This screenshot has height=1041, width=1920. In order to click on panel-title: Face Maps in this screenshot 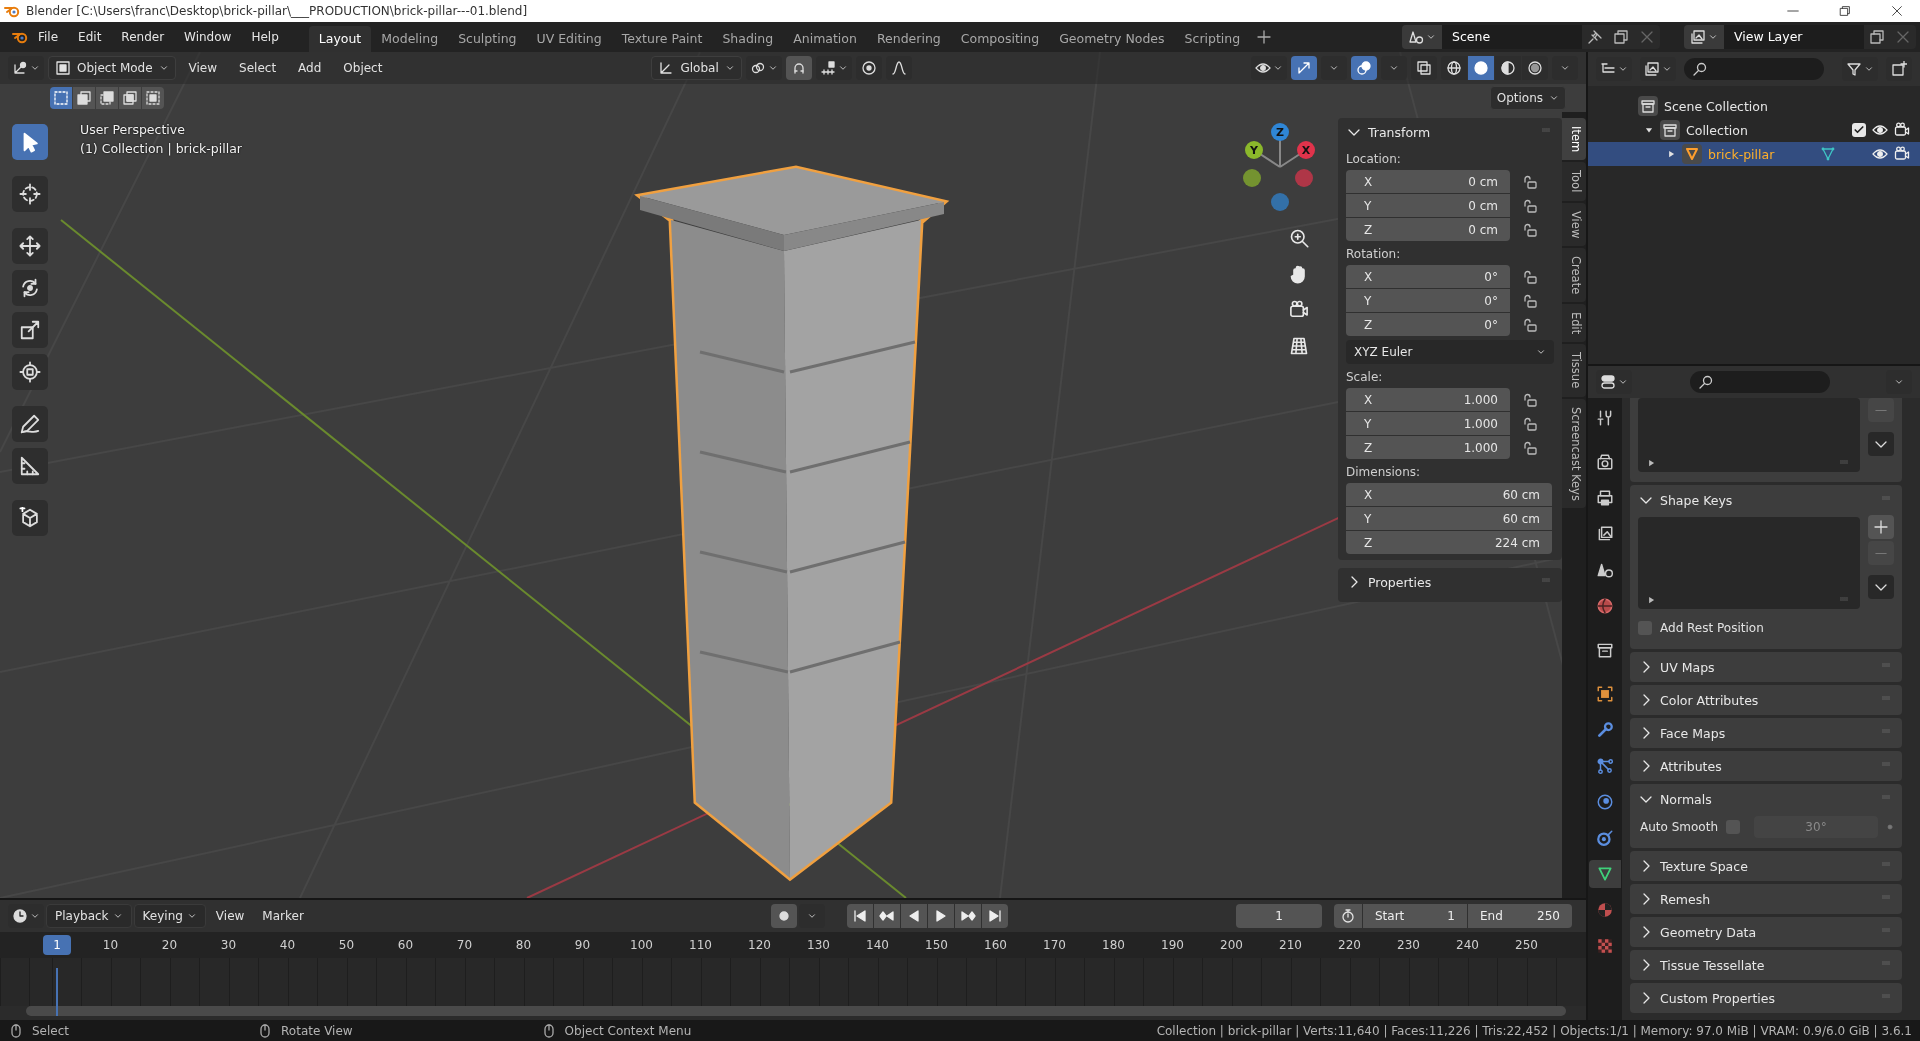, I will do `click(1693, 733)`.